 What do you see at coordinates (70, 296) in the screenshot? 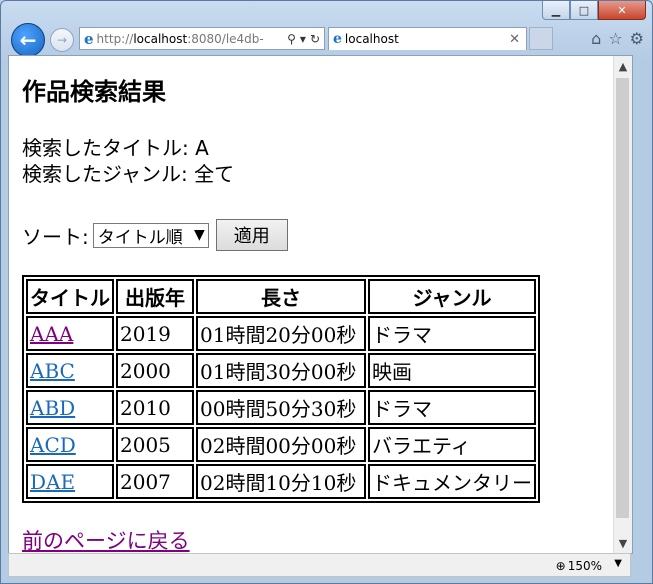
I see `header-title: タイトル` at bounding box center [70, 296].